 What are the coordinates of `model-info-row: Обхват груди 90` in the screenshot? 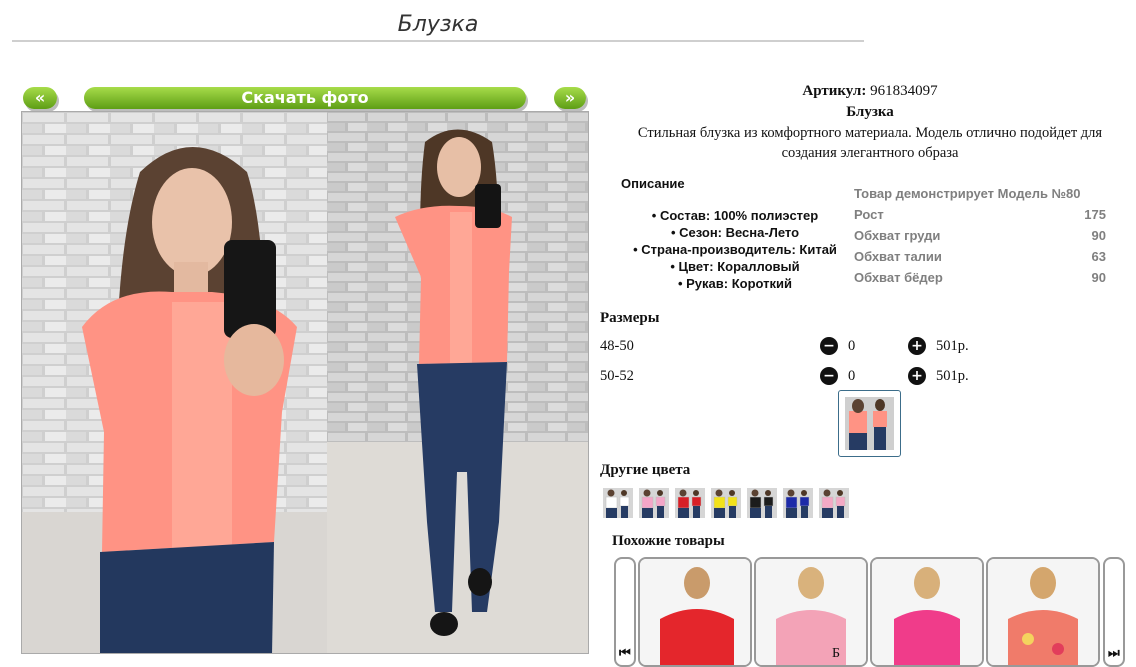 It's located at (980, 235).